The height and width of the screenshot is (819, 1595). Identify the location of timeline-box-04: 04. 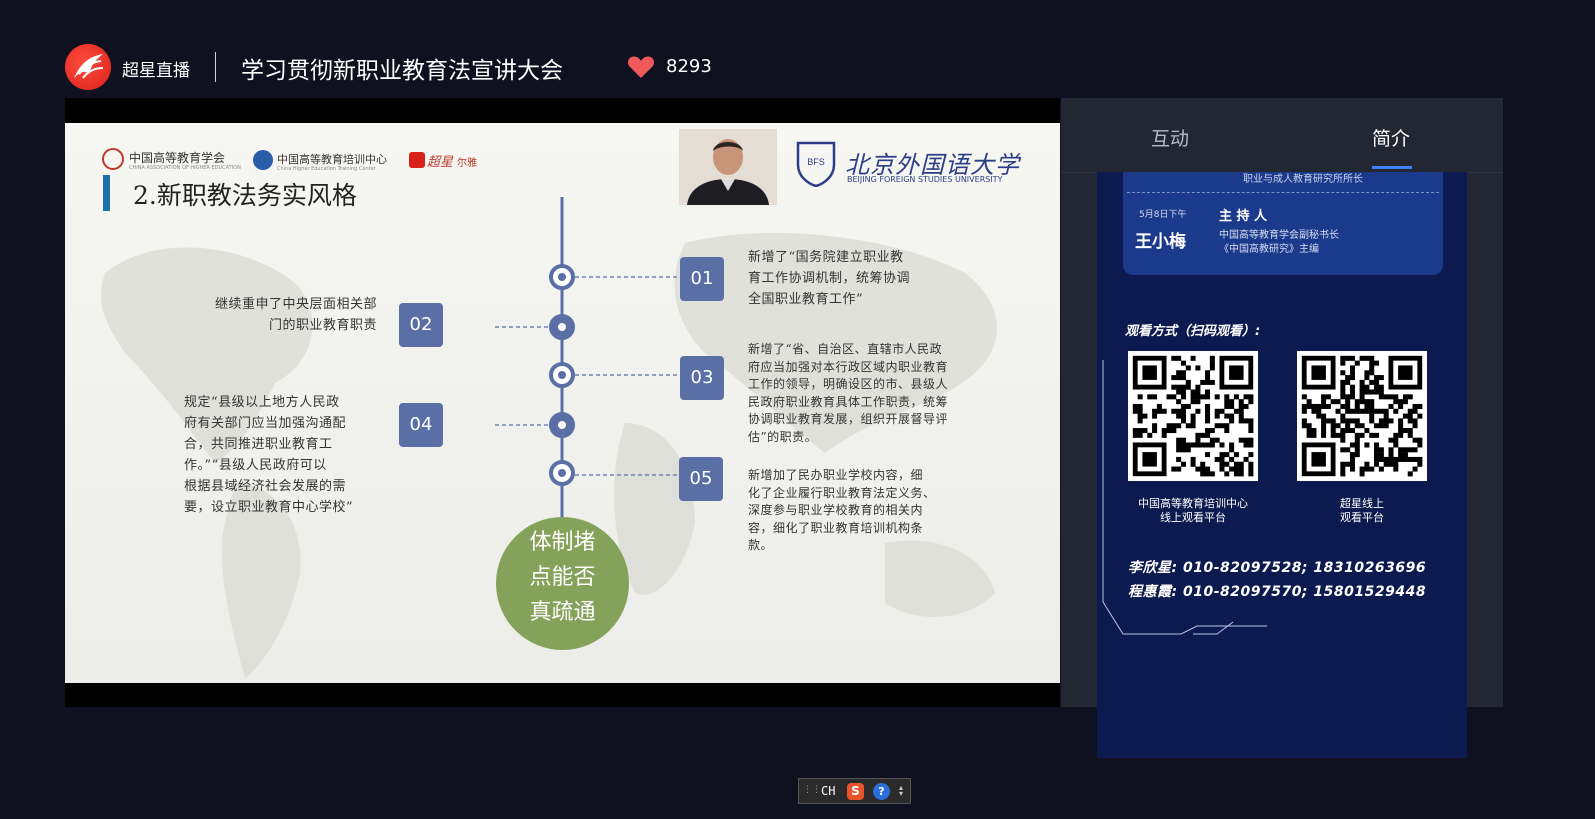
(421, 425).